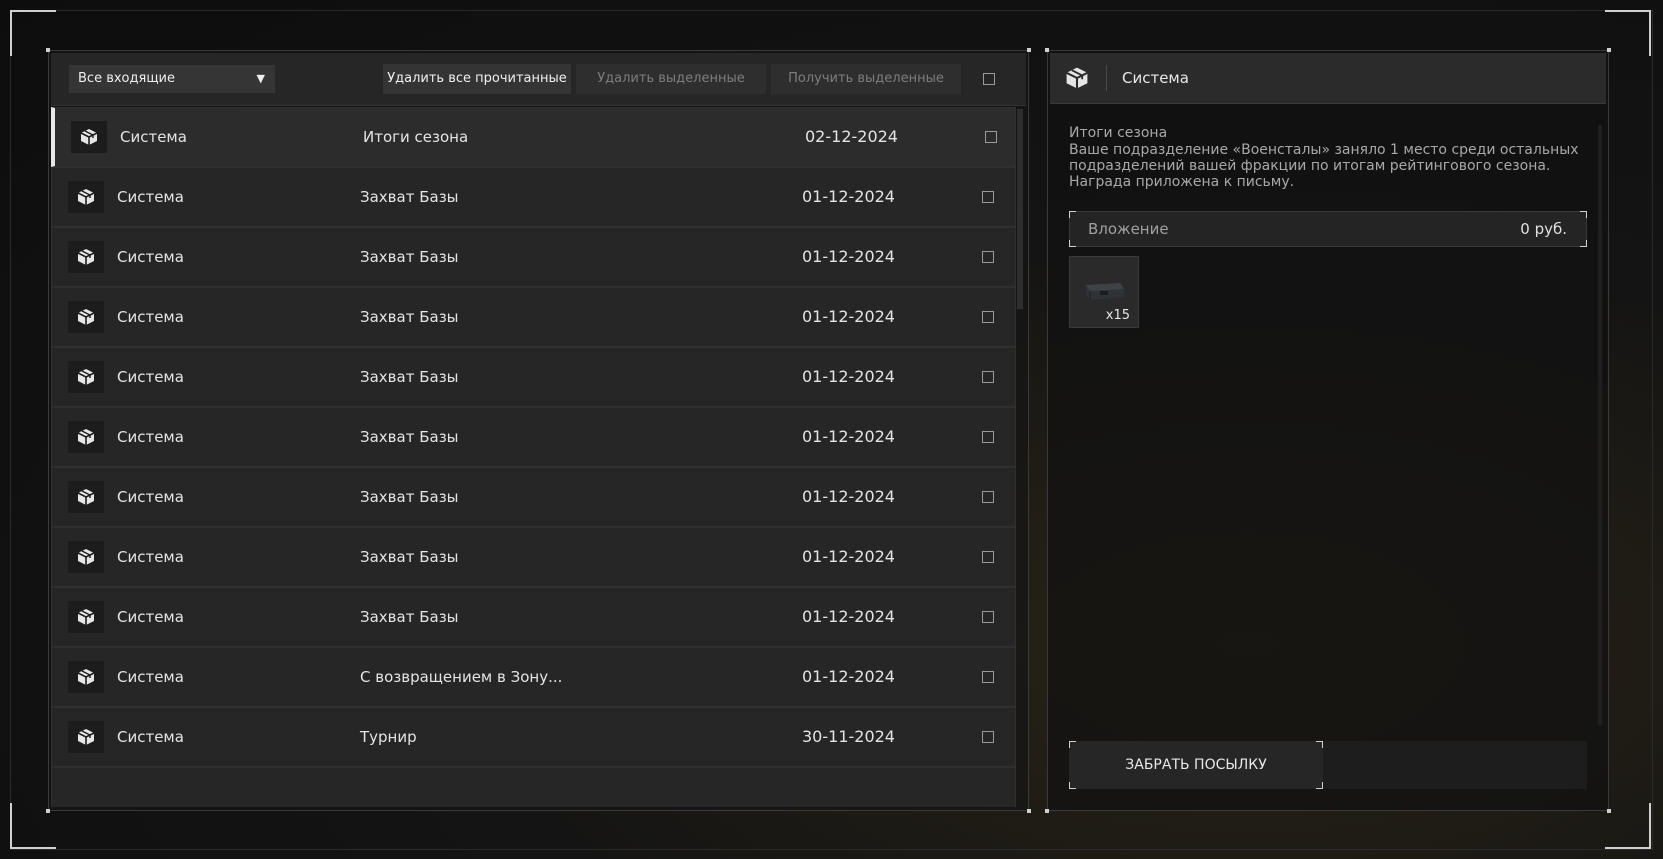 Image resolution: width=1663 pixels, height=859 pixels. What do you see at coordinates (1600, 425) in the screenshot?
I see `detail-scrollbar` at bounding box center [1600, 425].